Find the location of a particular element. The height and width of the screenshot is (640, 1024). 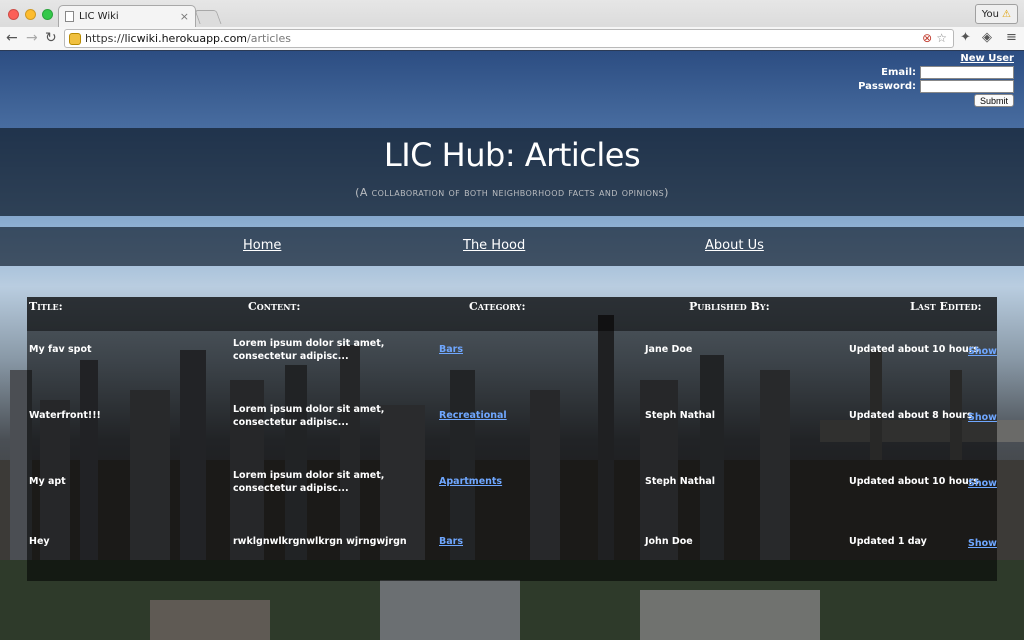

bookmark-star-icon: ☆ is located at coordinates (941, 38).